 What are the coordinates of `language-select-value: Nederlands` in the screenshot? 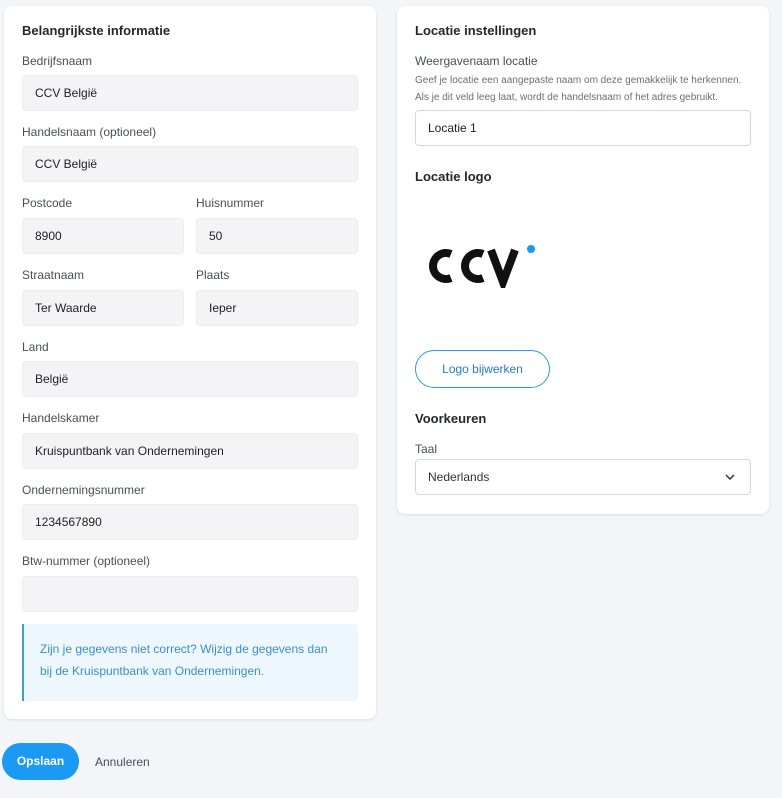 It's located at (459, 477).